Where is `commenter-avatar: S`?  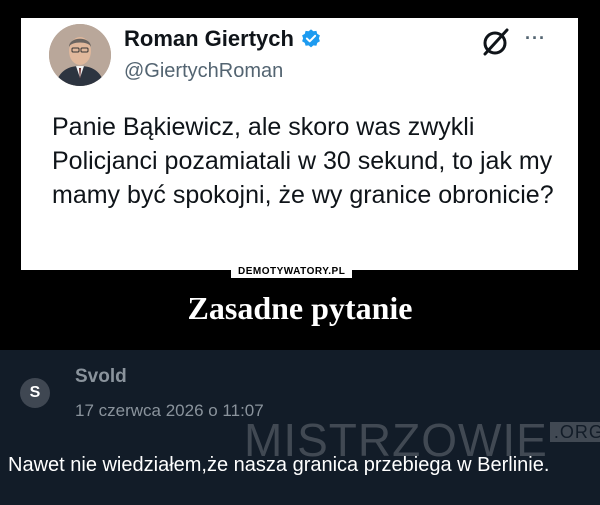
commenter-avatar: S is located at coordinates (35, 393).